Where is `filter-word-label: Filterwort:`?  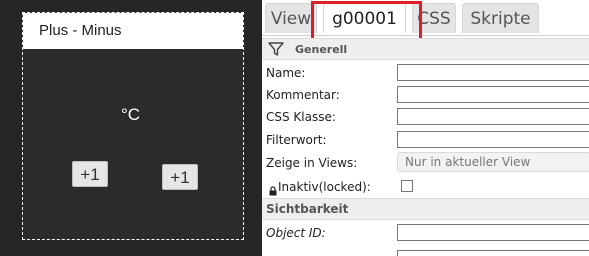 filter-word-label: Filterwort: is located at coordinates (296, 140).